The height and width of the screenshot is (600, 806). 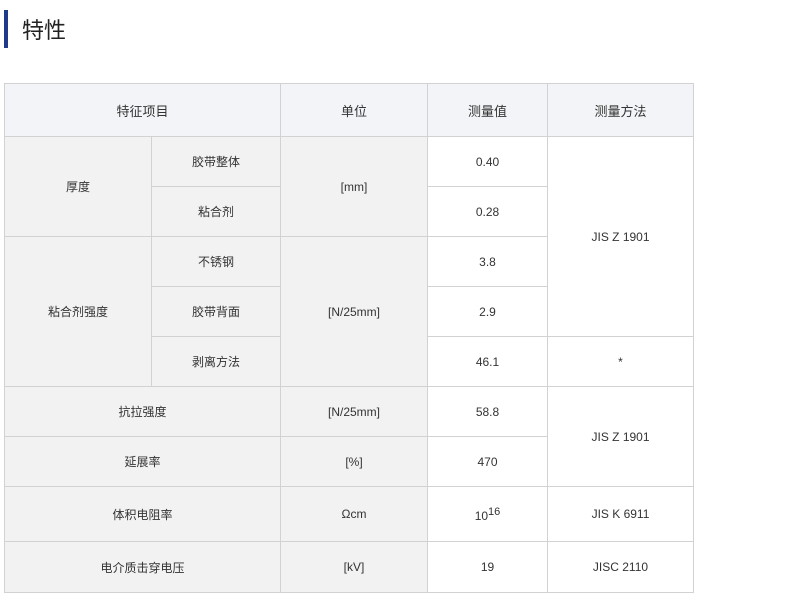 I want to click on resistivity-unit: Ωcm, so click(x=354, y=514).